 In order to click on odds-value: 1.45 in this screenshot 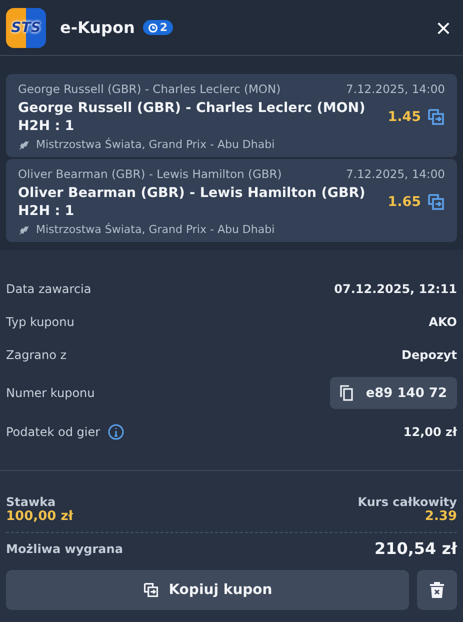, I will do `click(404, 117)`.